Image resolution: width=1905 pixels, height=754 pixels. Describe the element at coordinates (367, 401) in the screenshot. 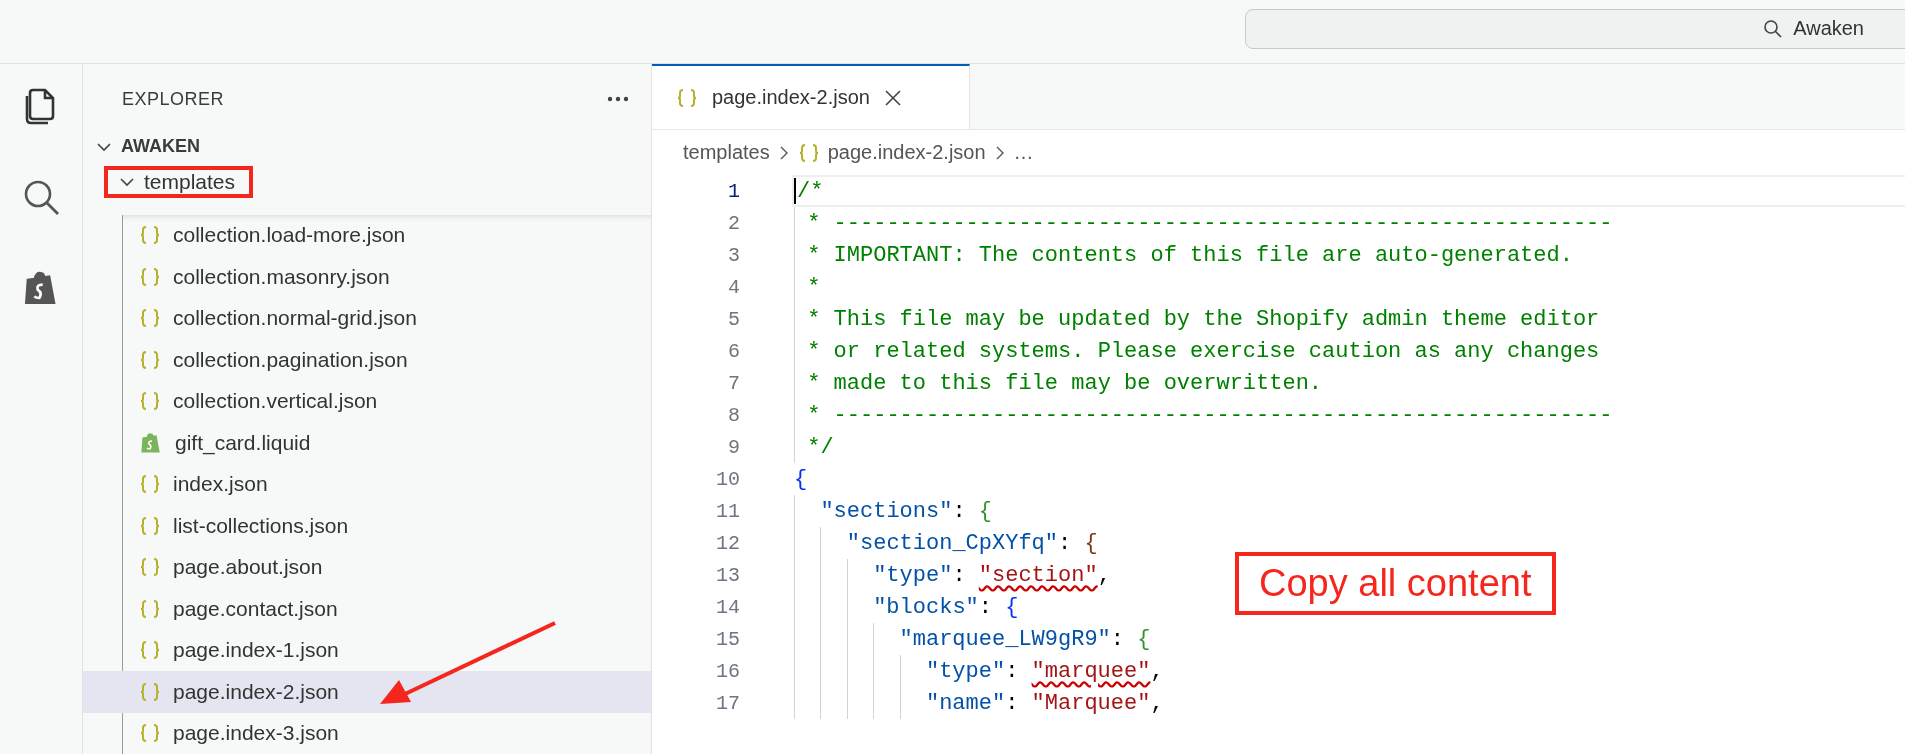

I see `file-item: collection.vertical.json` at that location.